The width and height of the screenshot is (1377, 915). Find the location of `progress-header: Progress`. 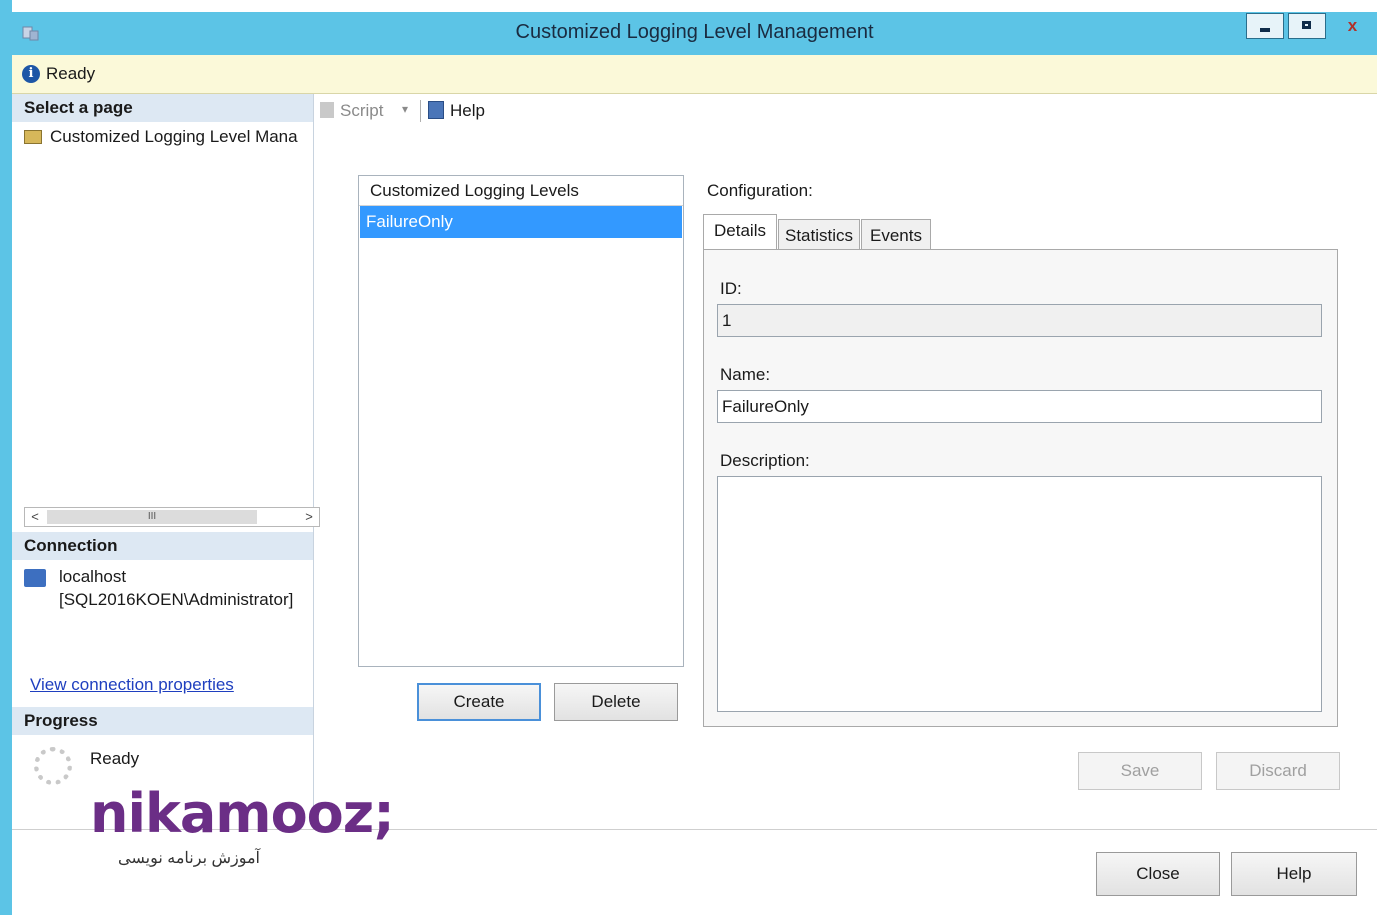

progress-header: Progress is located at coordinates (162, 721).